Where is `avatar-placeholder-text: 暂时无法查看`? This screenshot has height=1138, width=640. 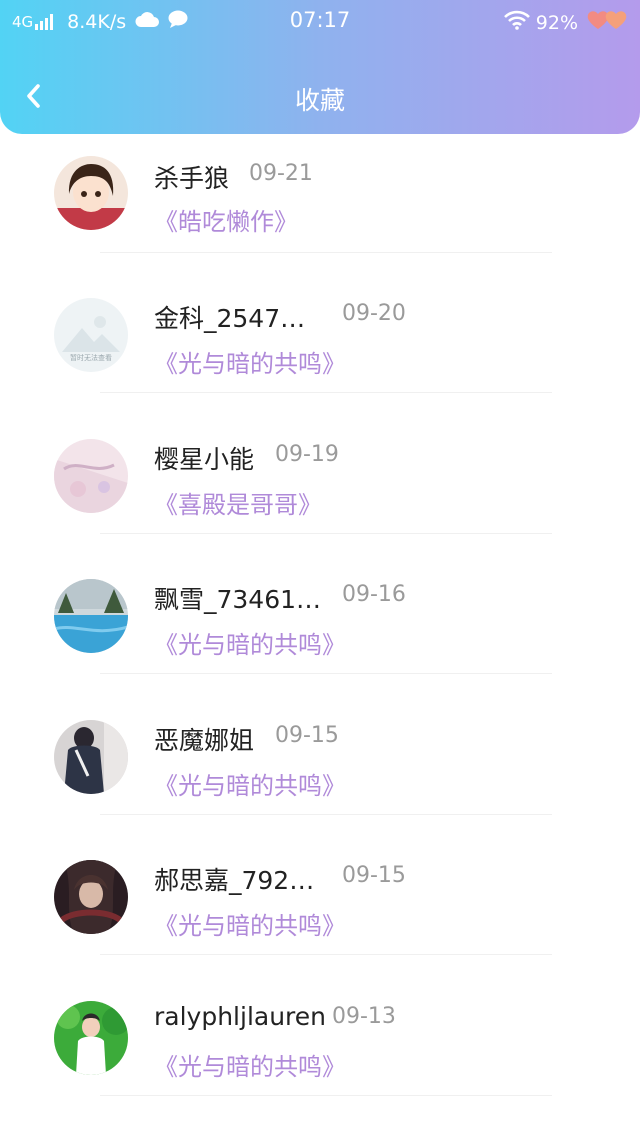
avatar-placeholder-text: 暂时无法查看 is located at coordinates (91, 357).